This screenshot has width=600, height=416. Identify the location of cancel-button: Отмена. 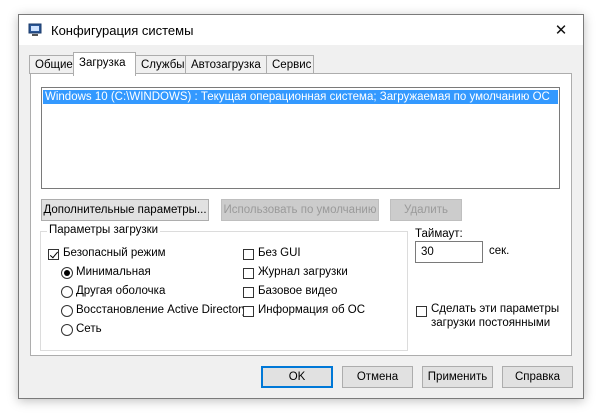
(377, 377).